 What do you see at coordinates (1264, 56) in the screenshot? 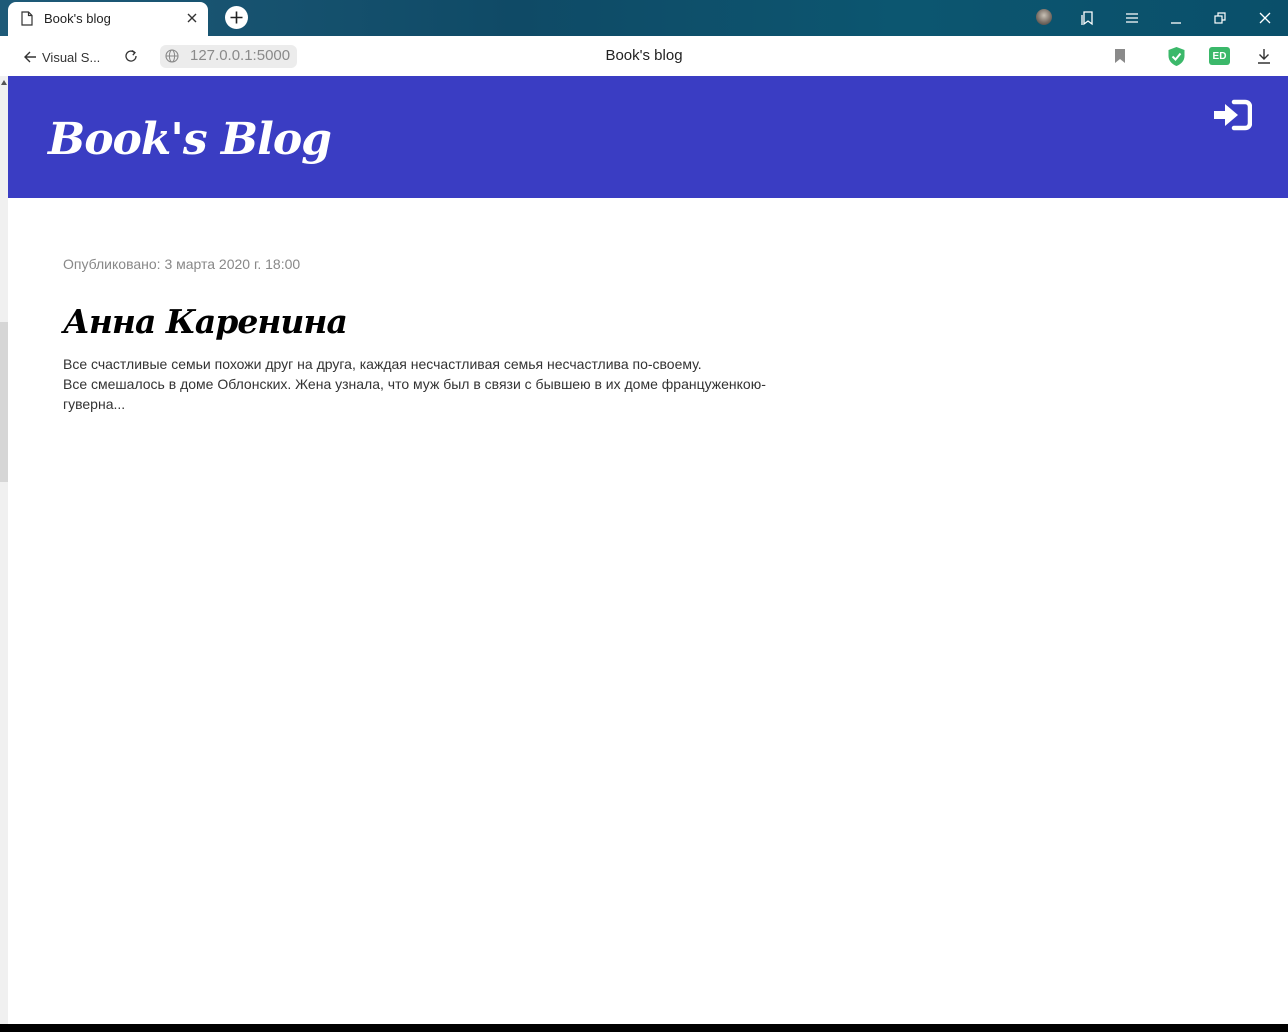
I see `download-icon` at bounding box center [1264, 56].